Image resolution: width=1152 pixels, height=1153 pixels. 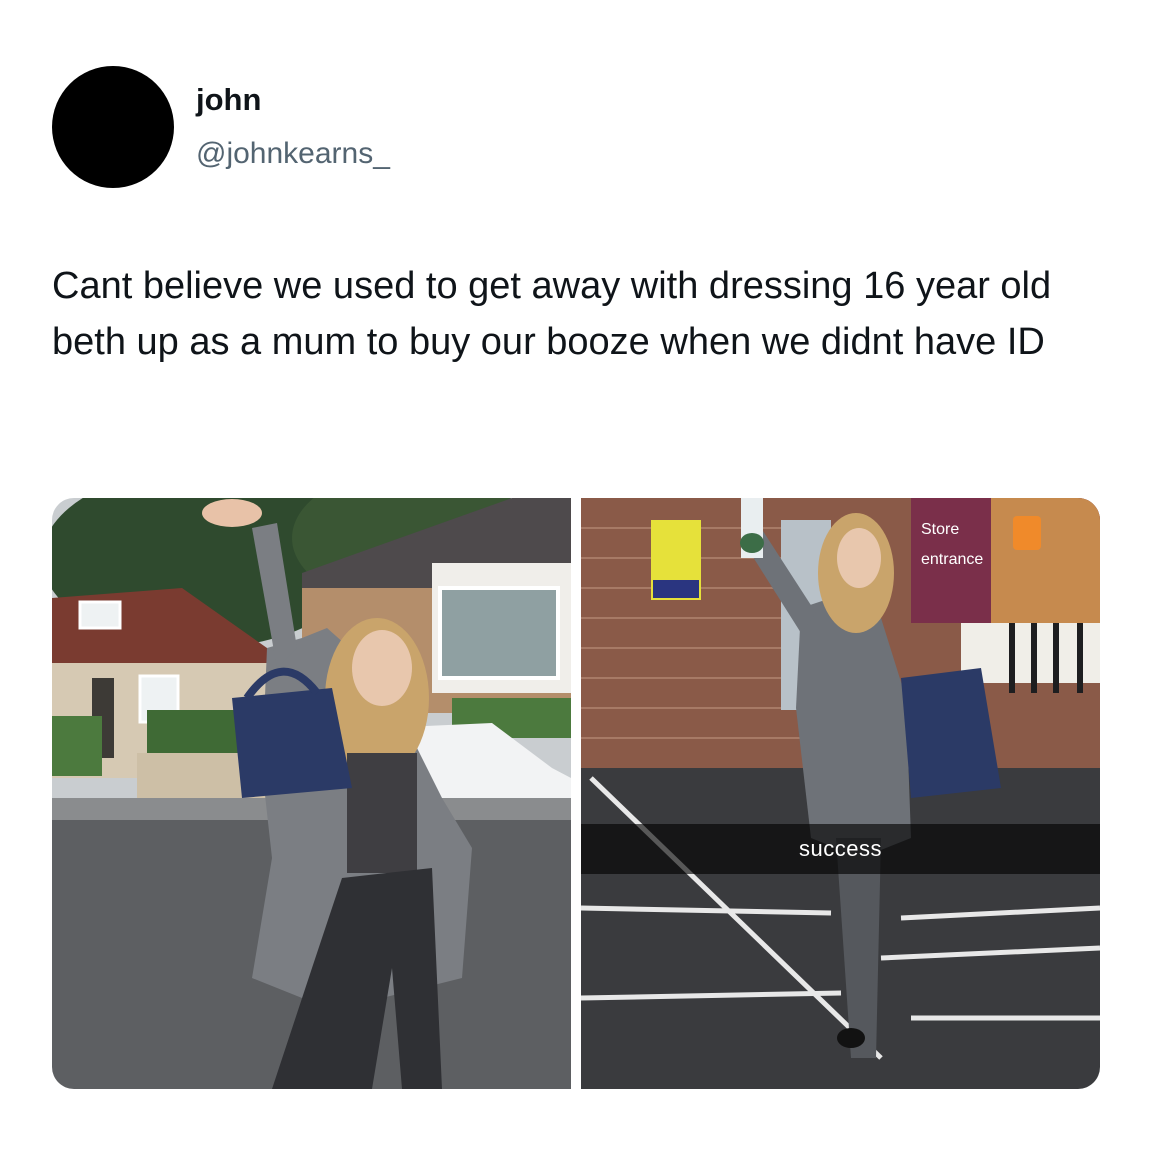 I want to click on sign-text-store: Store, so click(x=940, y=529).